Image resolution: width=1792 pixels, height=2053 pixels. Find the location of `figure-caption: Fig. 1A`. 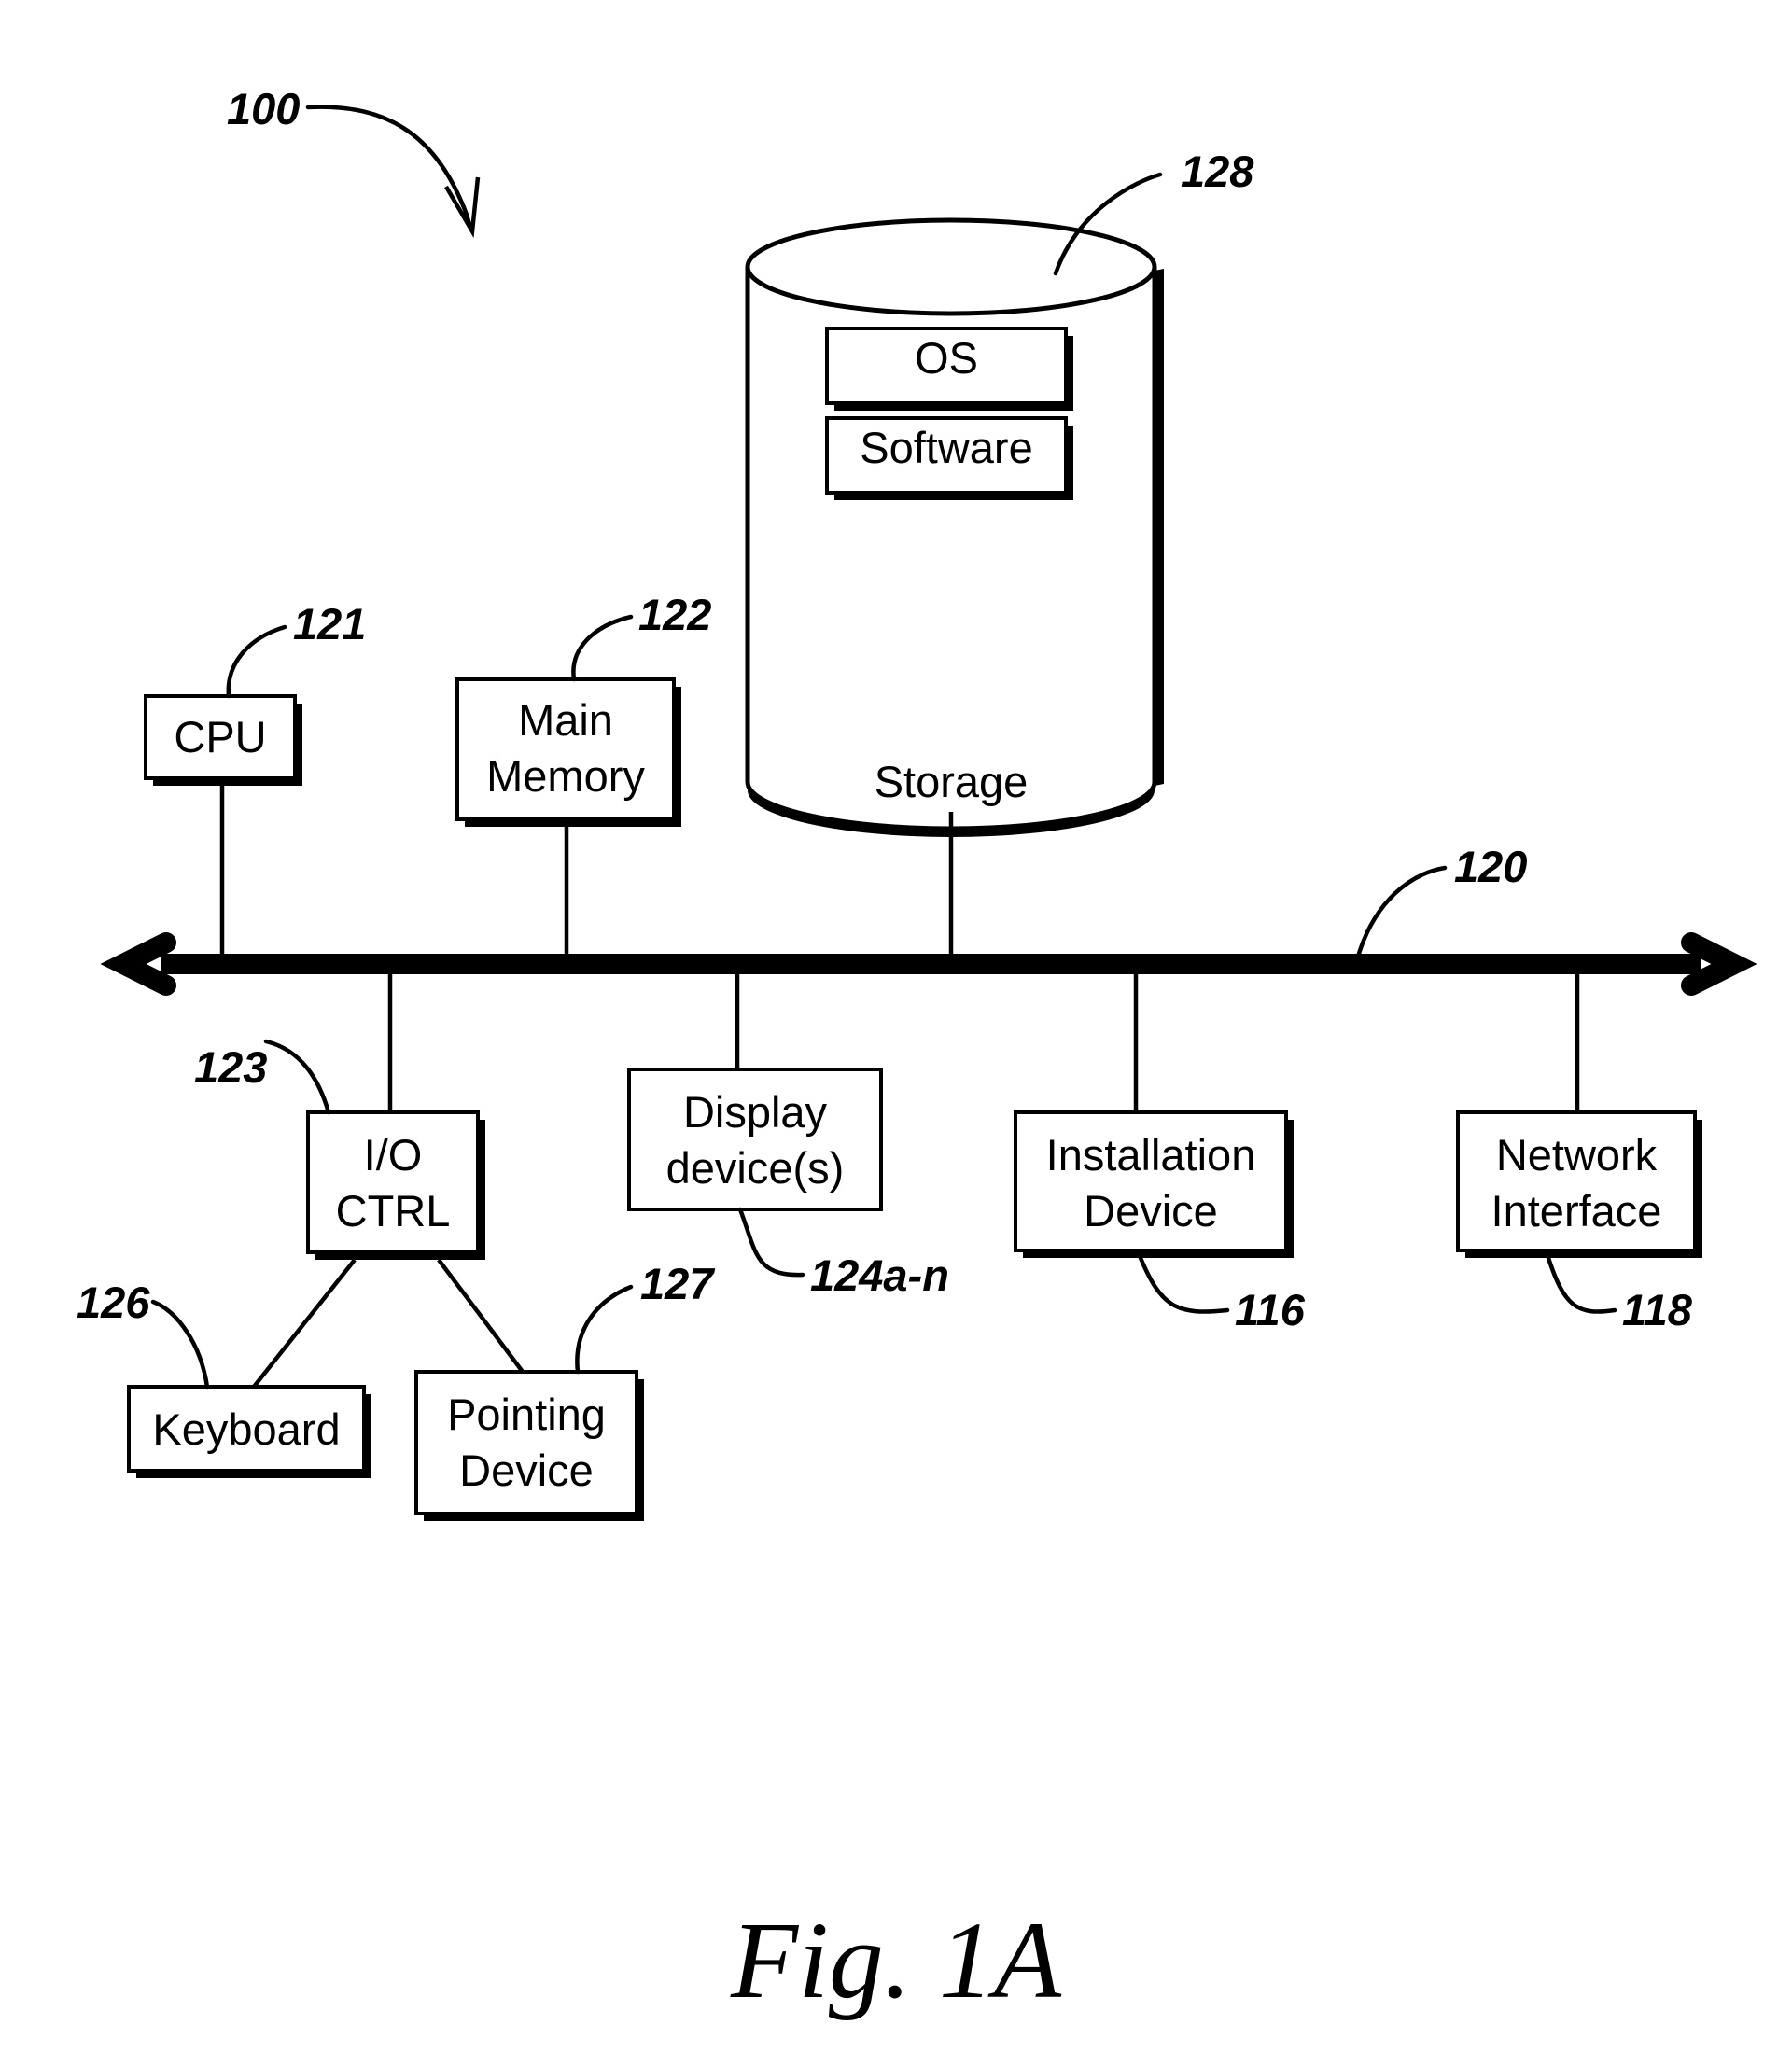

figure-caption: Fig. 1A is located at coordinates (896, 1960).